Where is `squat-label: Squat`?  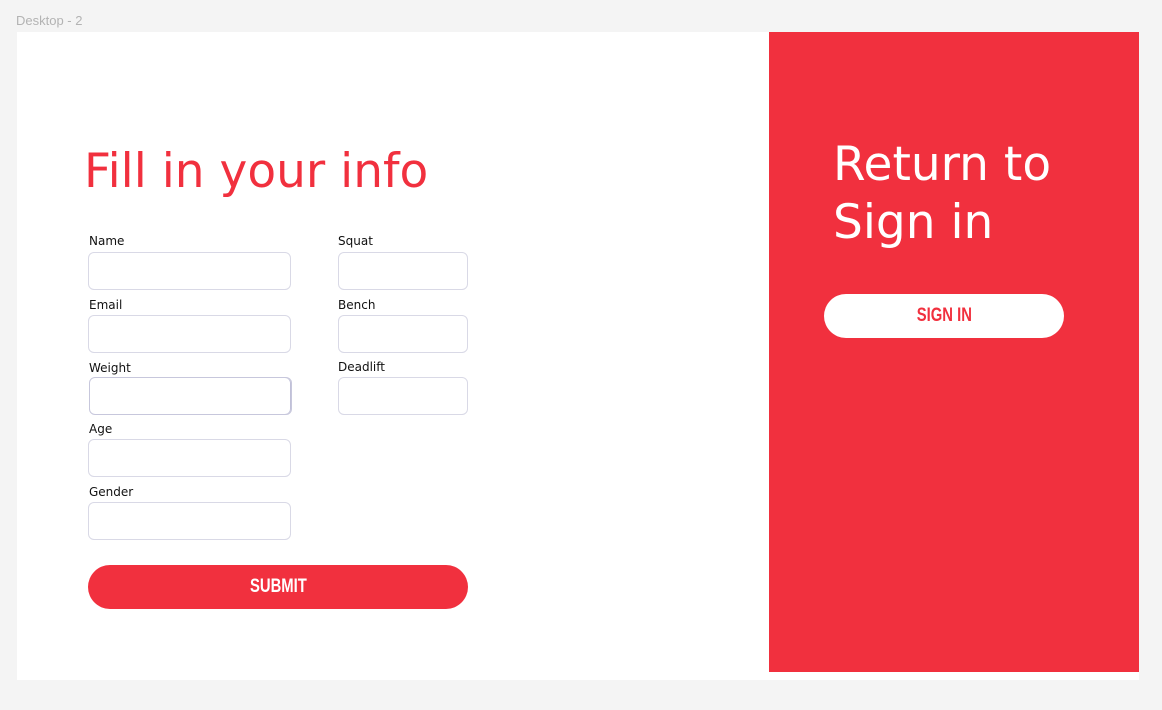
squat-label: Squat is located at coordinates (355, 241).